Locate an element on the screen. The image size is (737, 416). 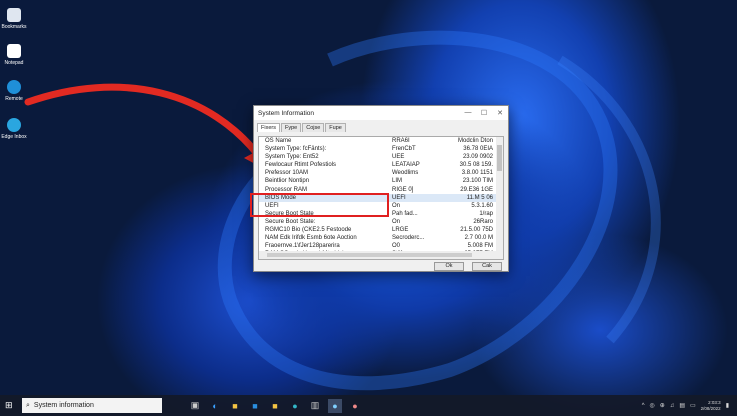
edge-icon is located at coordinates (14, 87).